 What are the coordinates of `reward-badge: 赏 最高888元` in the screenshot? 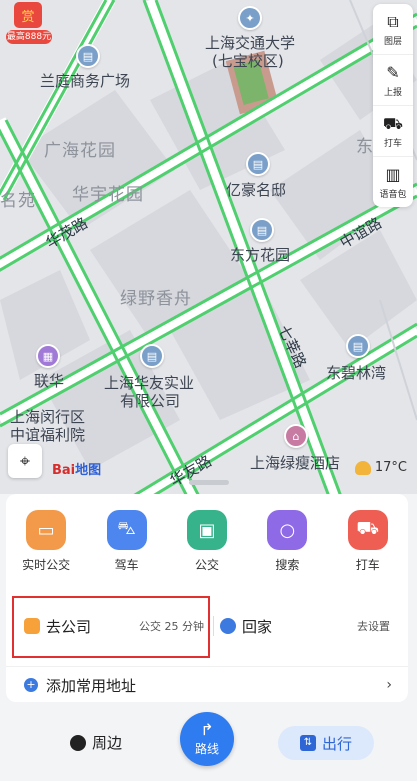 It's located at (29, 23).